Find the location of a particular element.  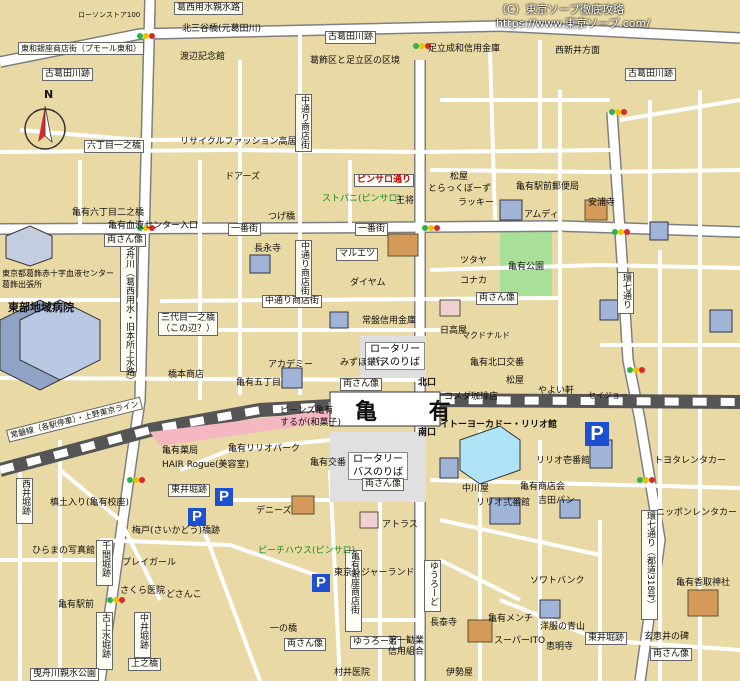

place-label: 上之橋 is located at coordinates (145, 664).